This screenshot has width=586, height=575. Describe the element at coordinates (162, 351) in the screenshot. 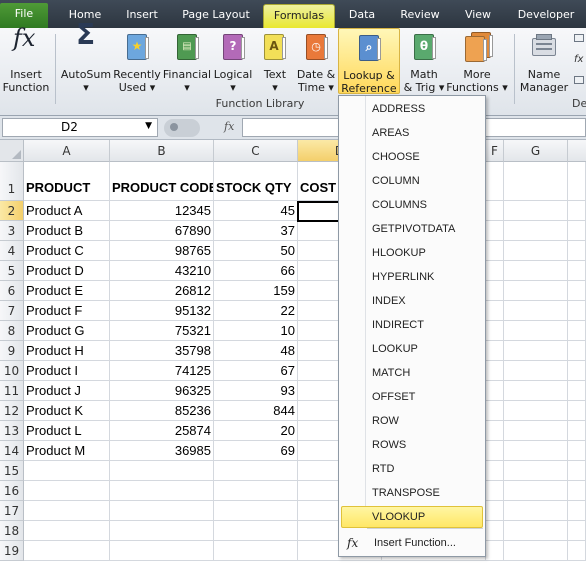

I see `product-code-cell: 35798` at that location.